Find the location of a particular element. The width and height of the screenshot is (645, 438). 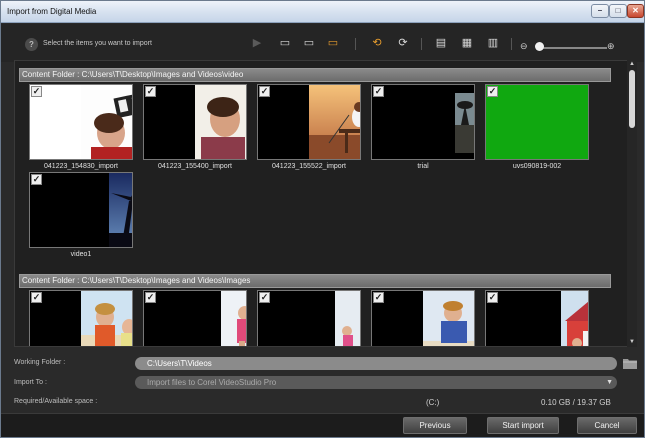

detail-view-icon: ▤ is located at coordinates (441, 43).